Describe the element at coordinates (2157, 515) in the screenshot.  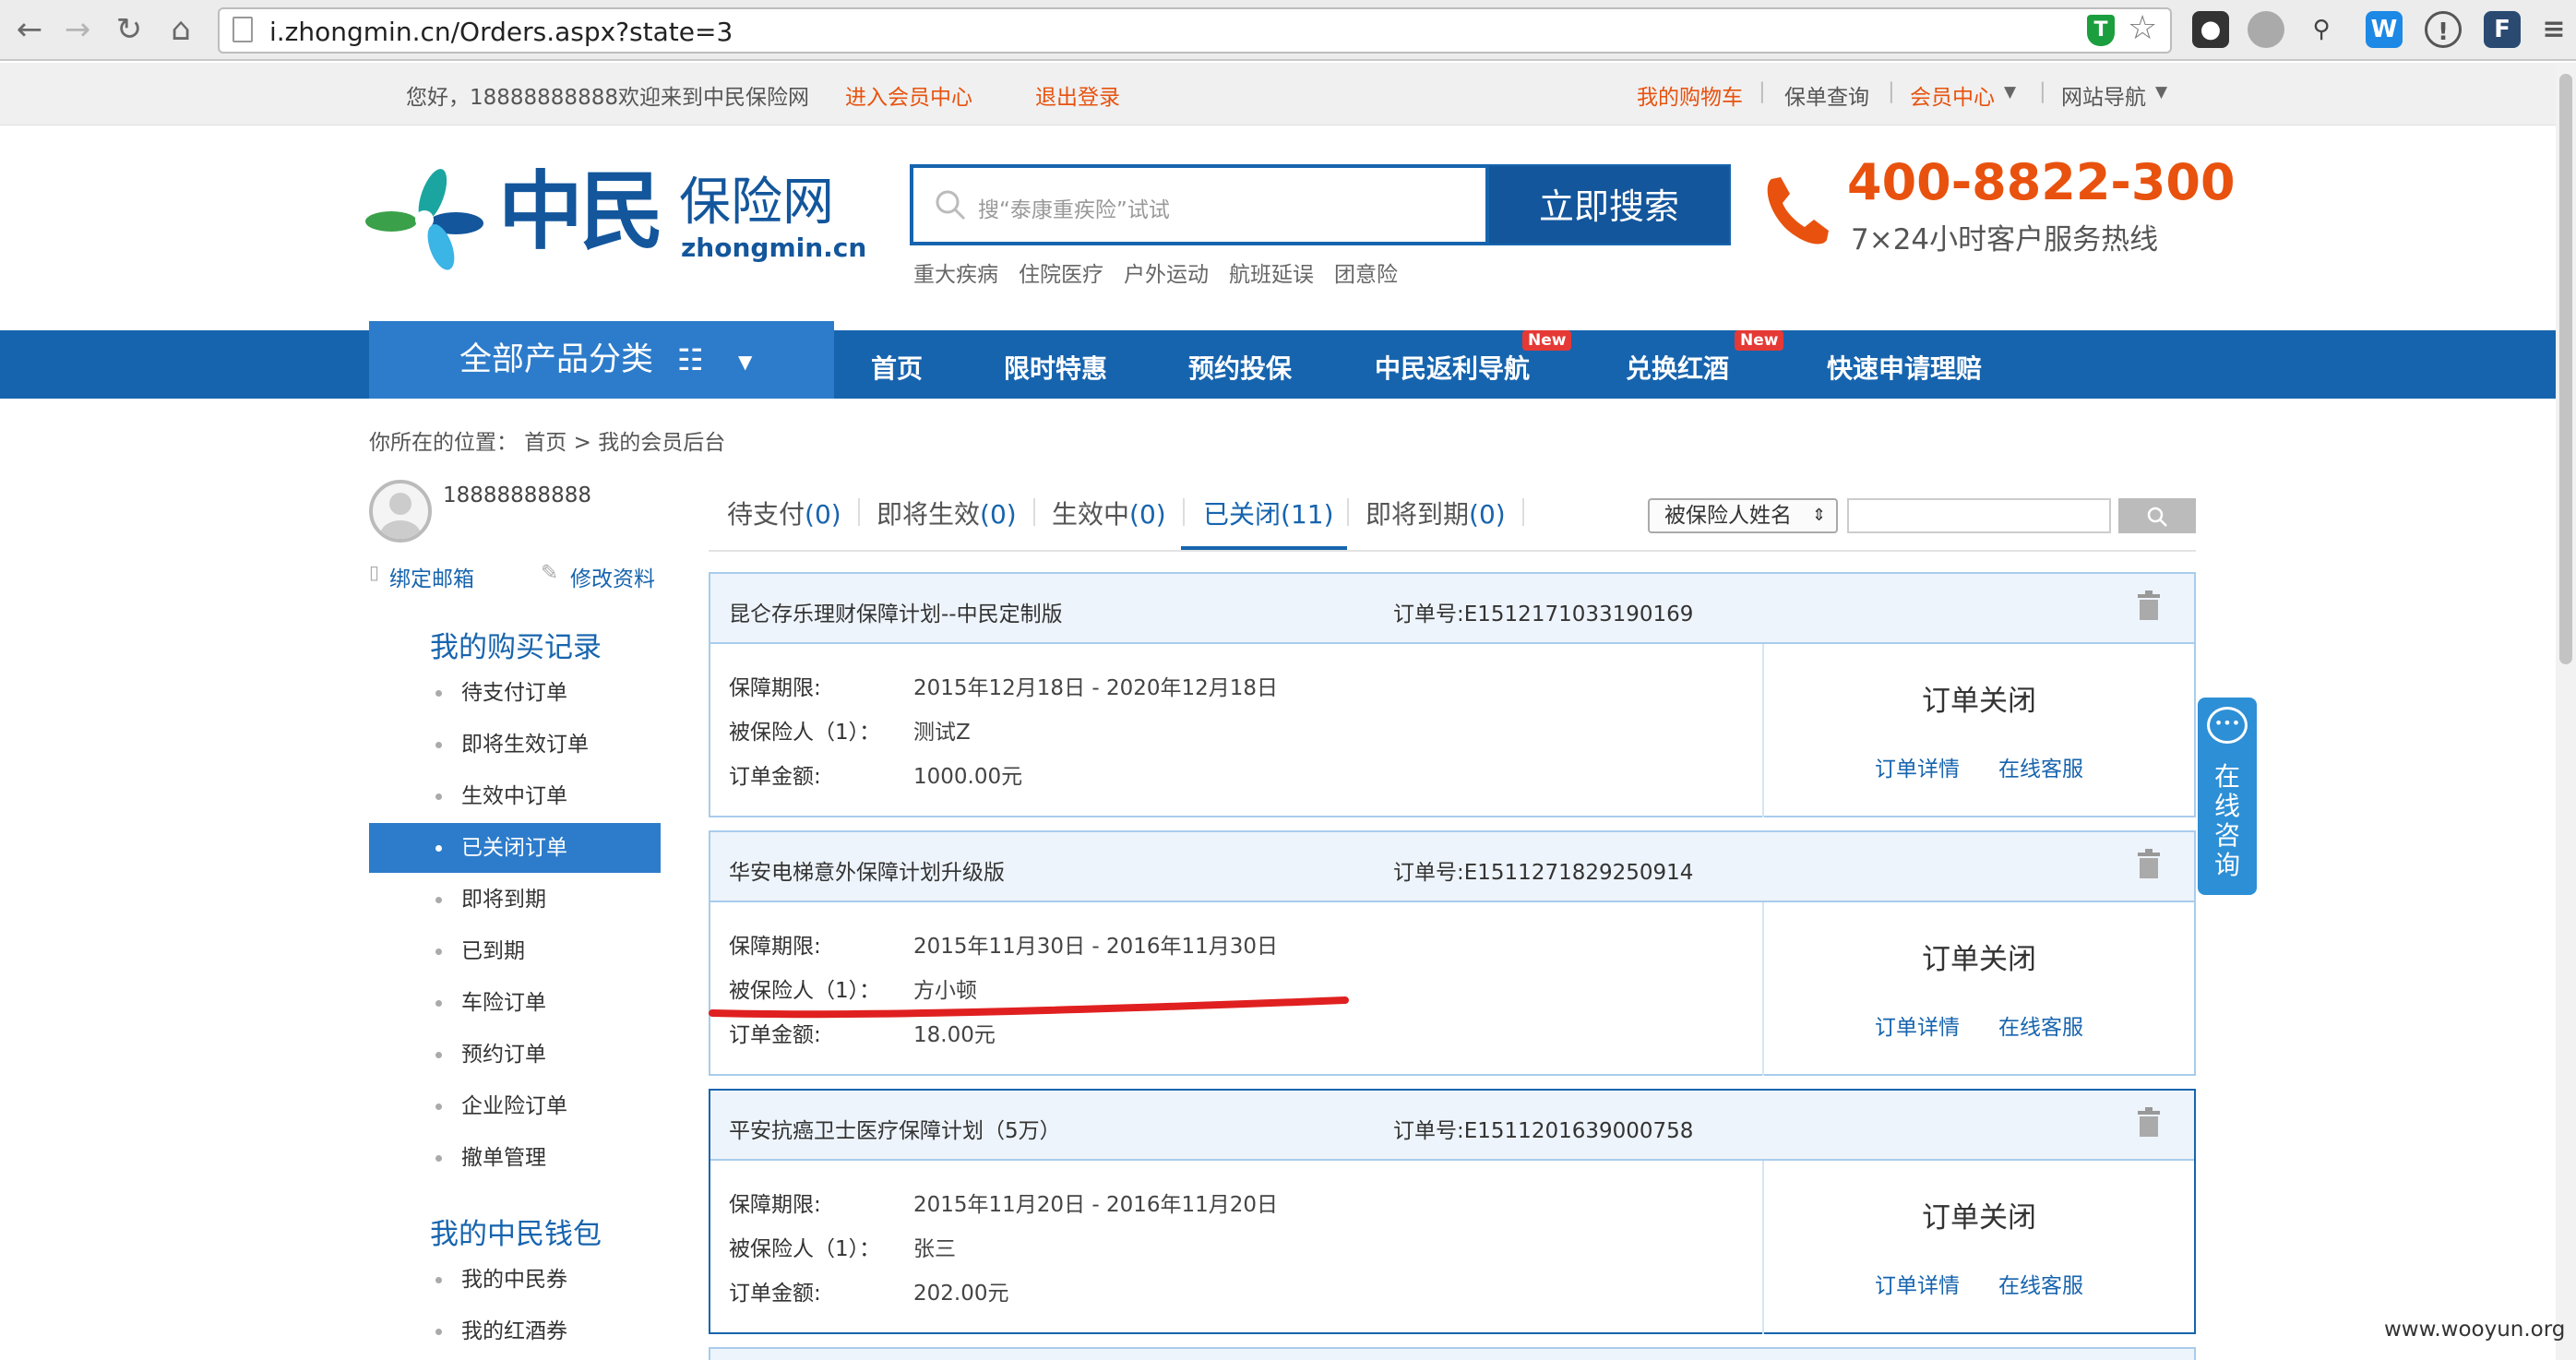
I see `filter-search-button` at that location.